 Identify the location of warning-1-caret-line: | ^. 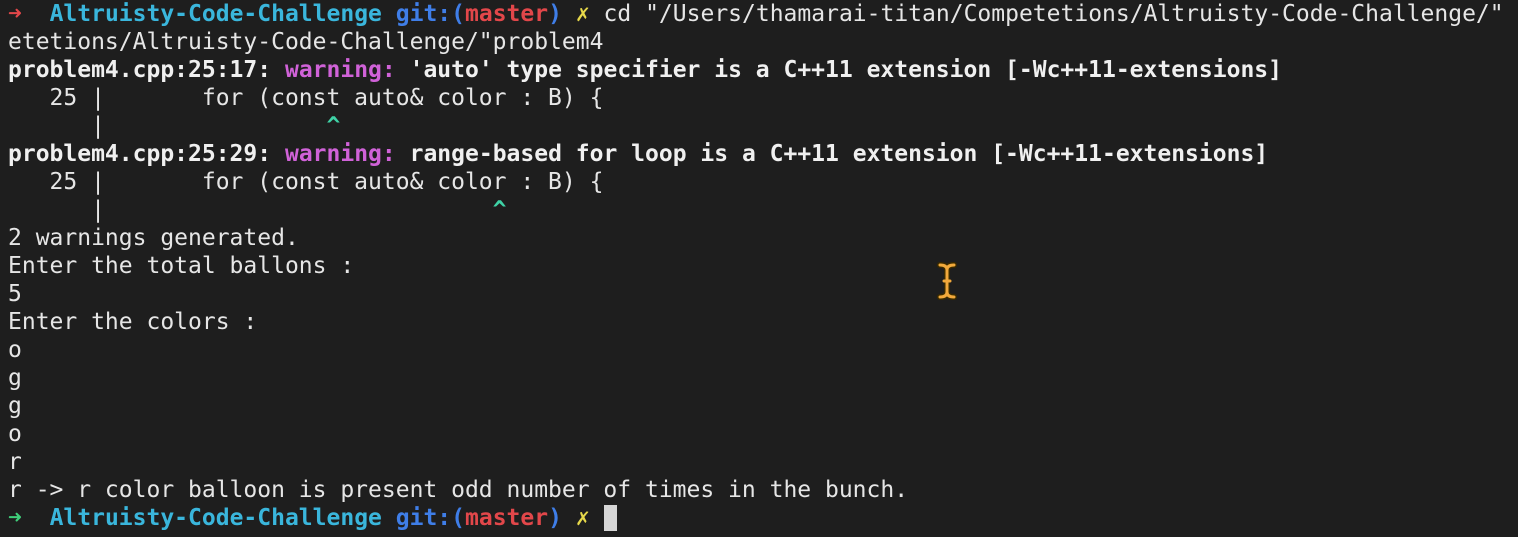
(763, 126).